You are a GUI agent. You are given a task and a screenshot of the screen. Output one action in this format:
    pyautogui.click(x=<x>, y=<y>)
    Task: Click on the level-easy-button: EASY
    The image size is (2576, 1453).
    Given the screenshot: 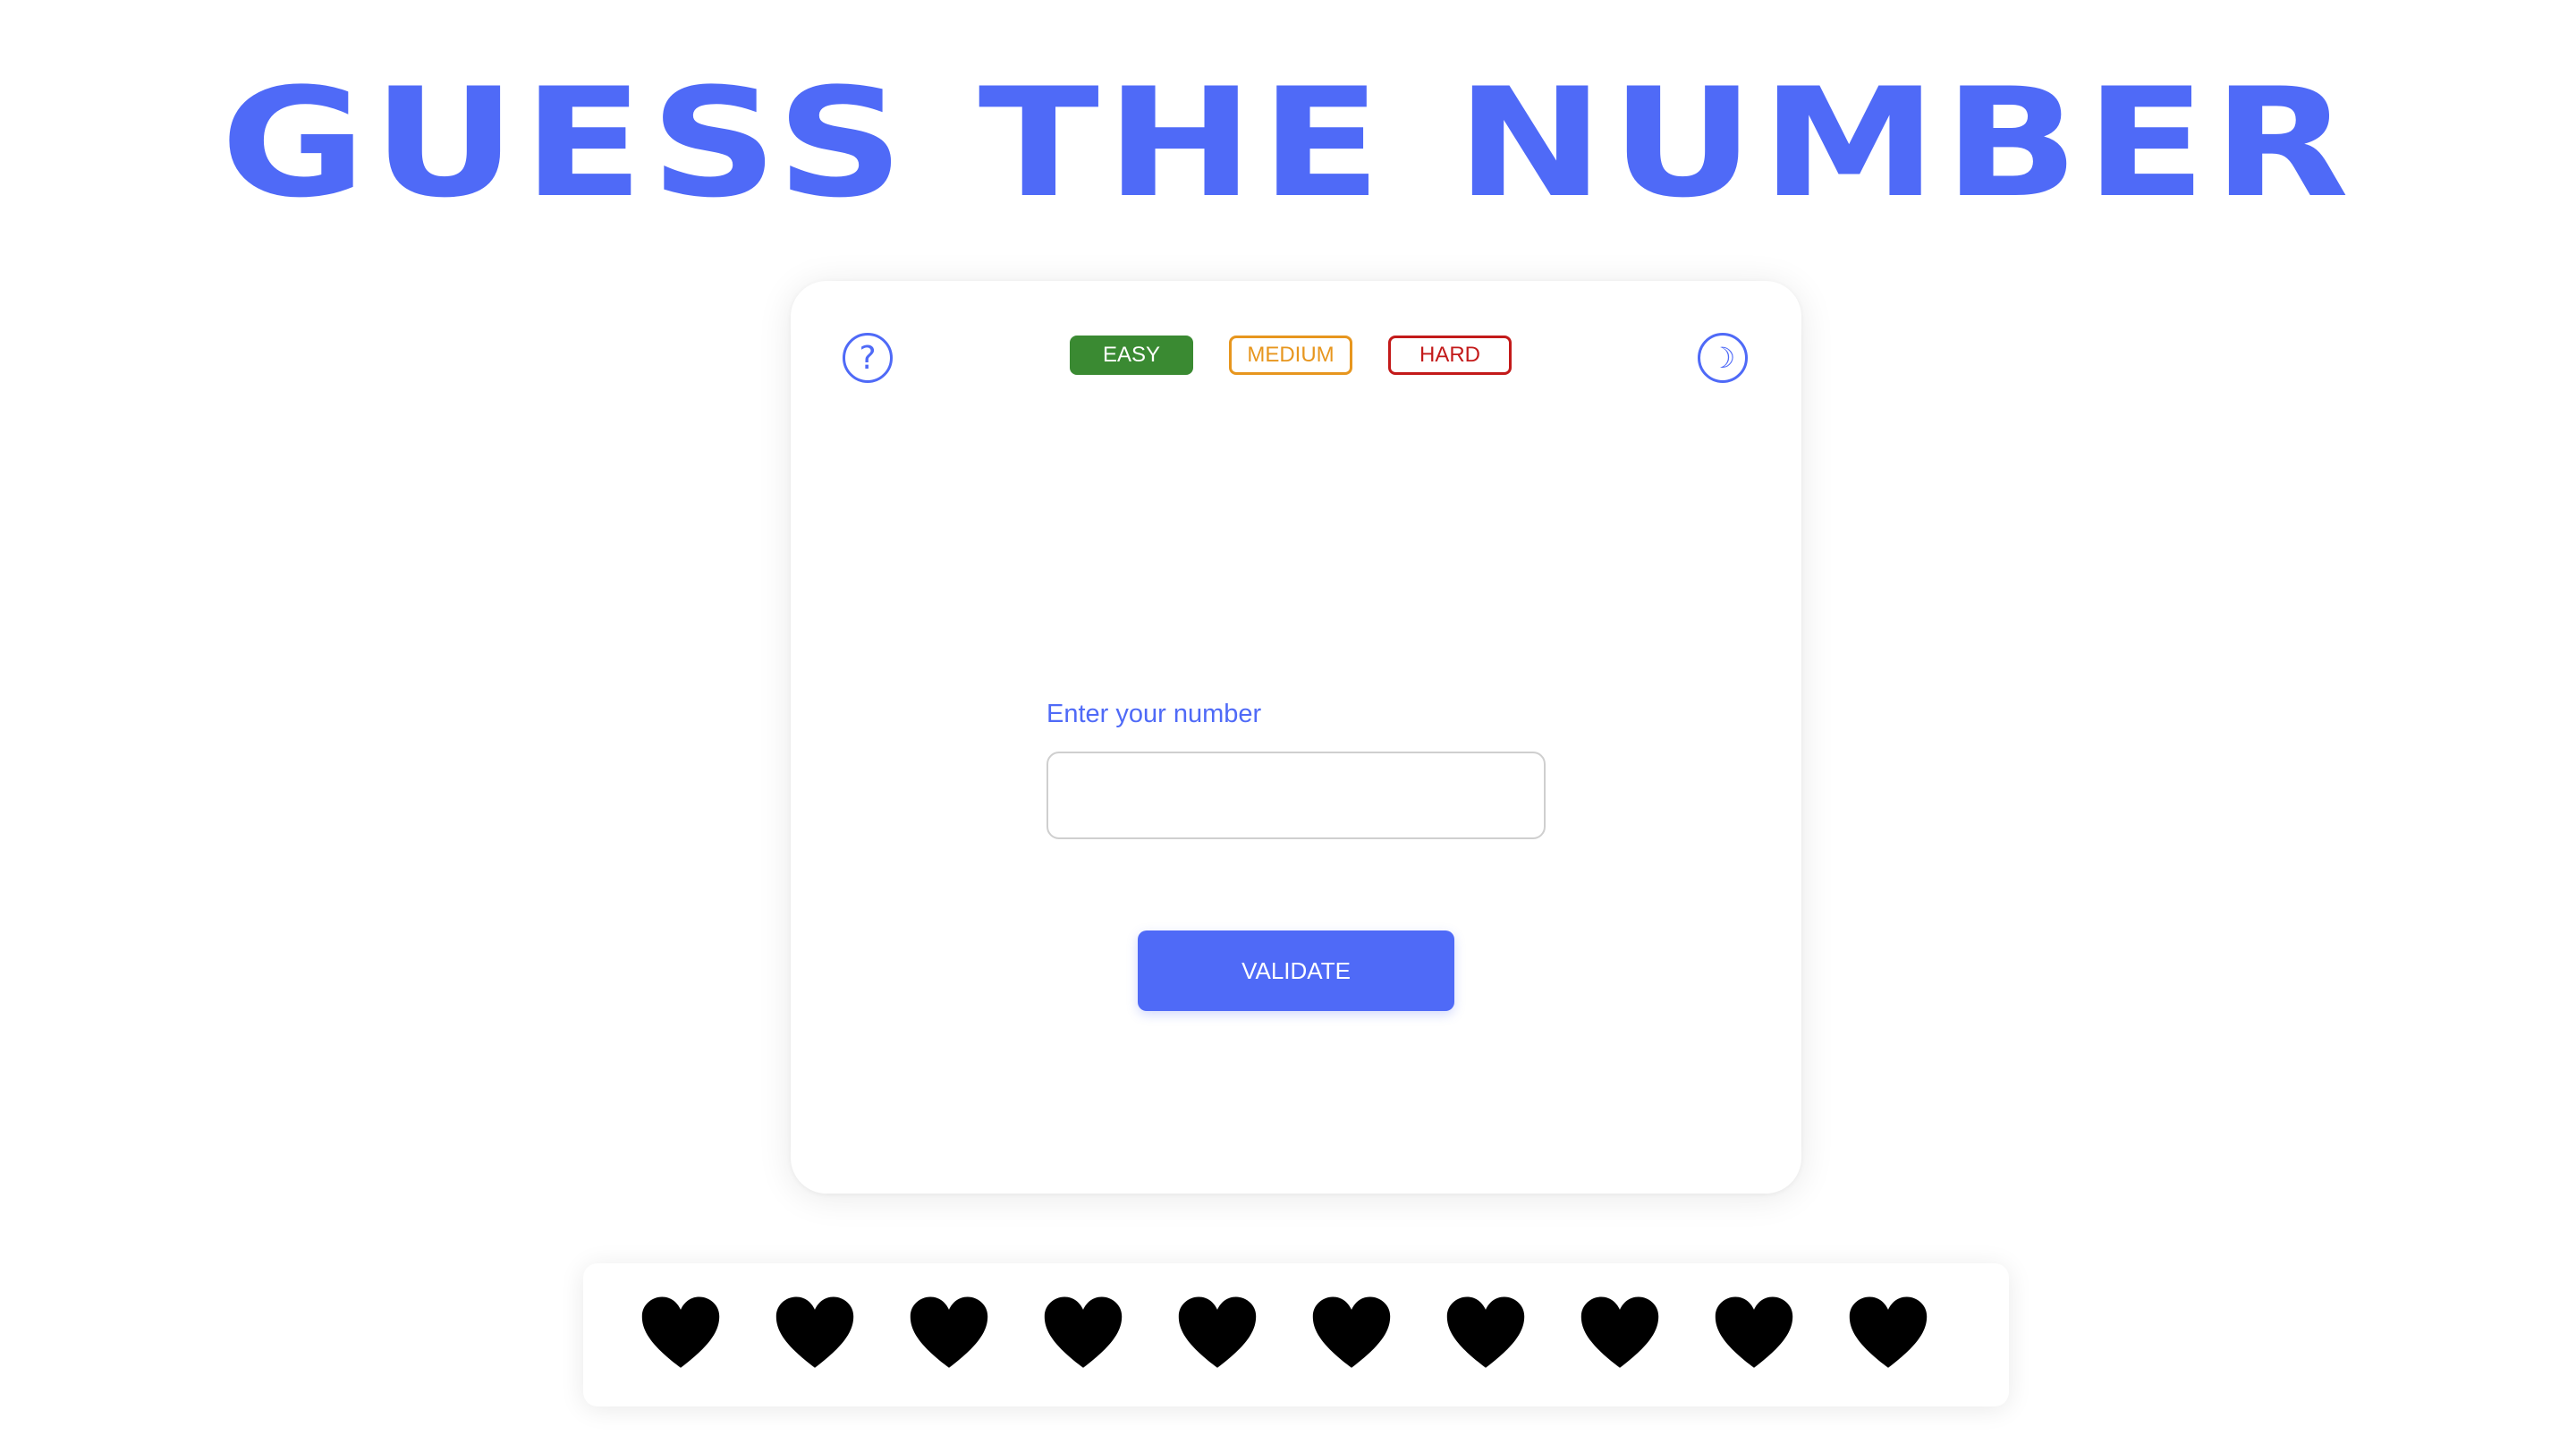 What is the action you would take?
    pyautogui.click(x=1131, y=355)
    